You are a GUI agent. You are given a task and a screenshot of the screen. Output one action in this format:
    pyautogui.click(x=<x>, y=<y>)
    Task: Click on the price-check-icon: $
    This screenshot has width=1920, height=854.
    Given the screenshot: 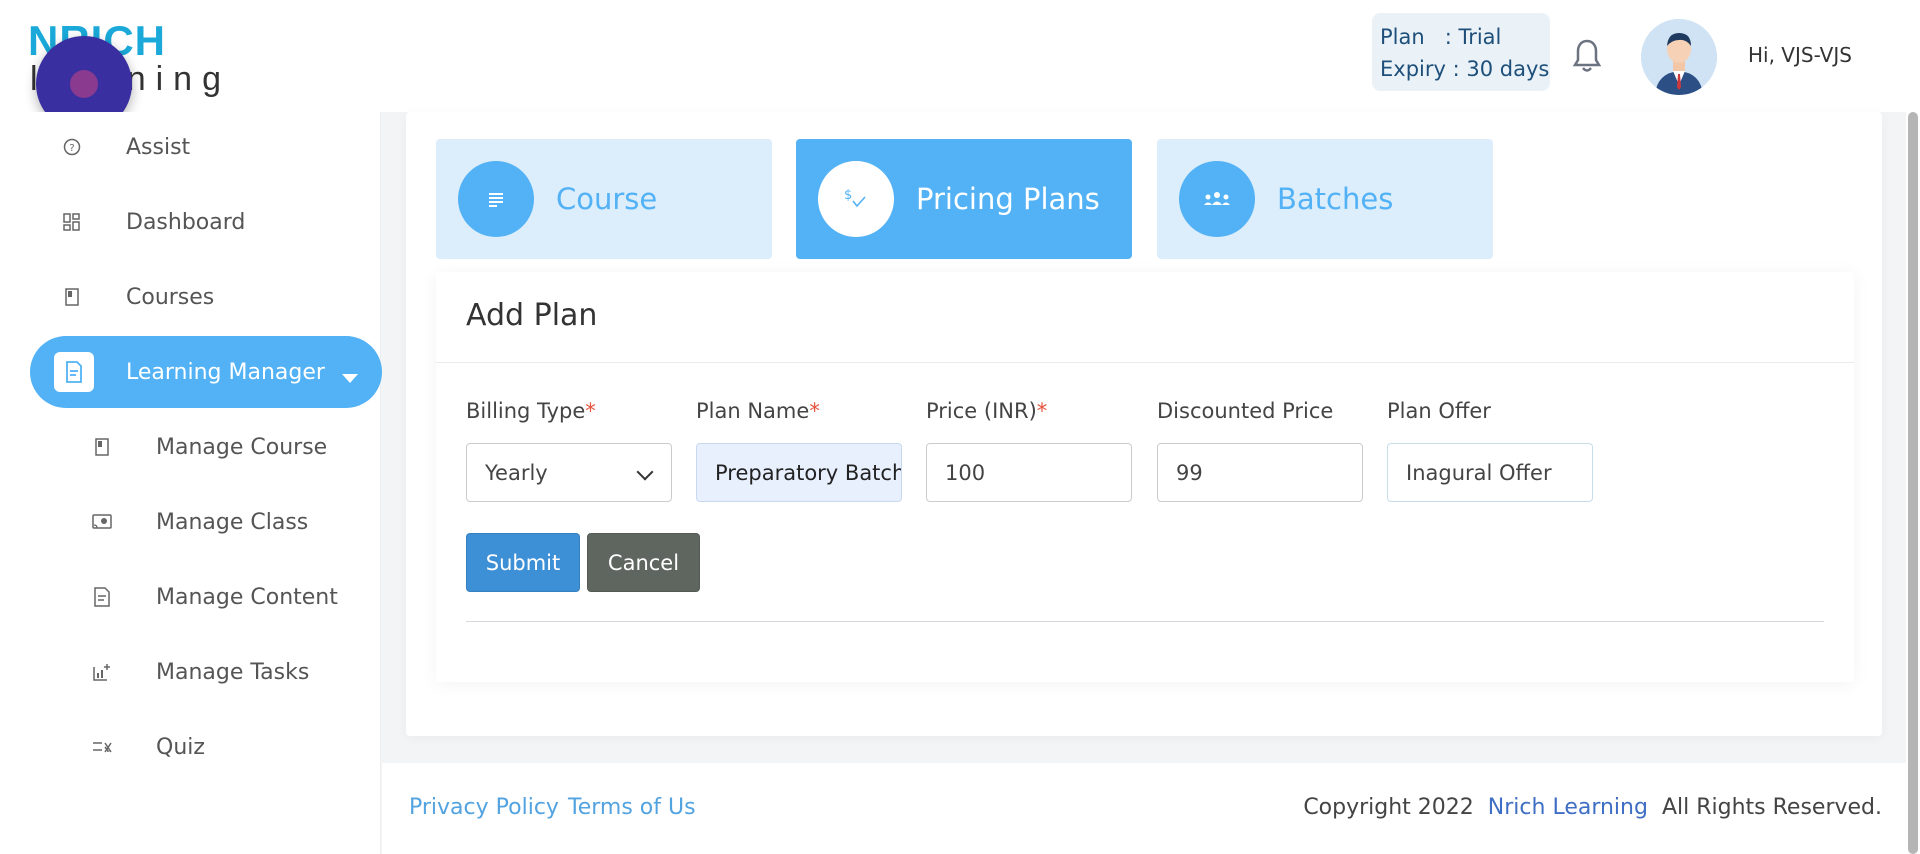 What is the action you would take?
    pyautogui.click(x=856, y=199)
    